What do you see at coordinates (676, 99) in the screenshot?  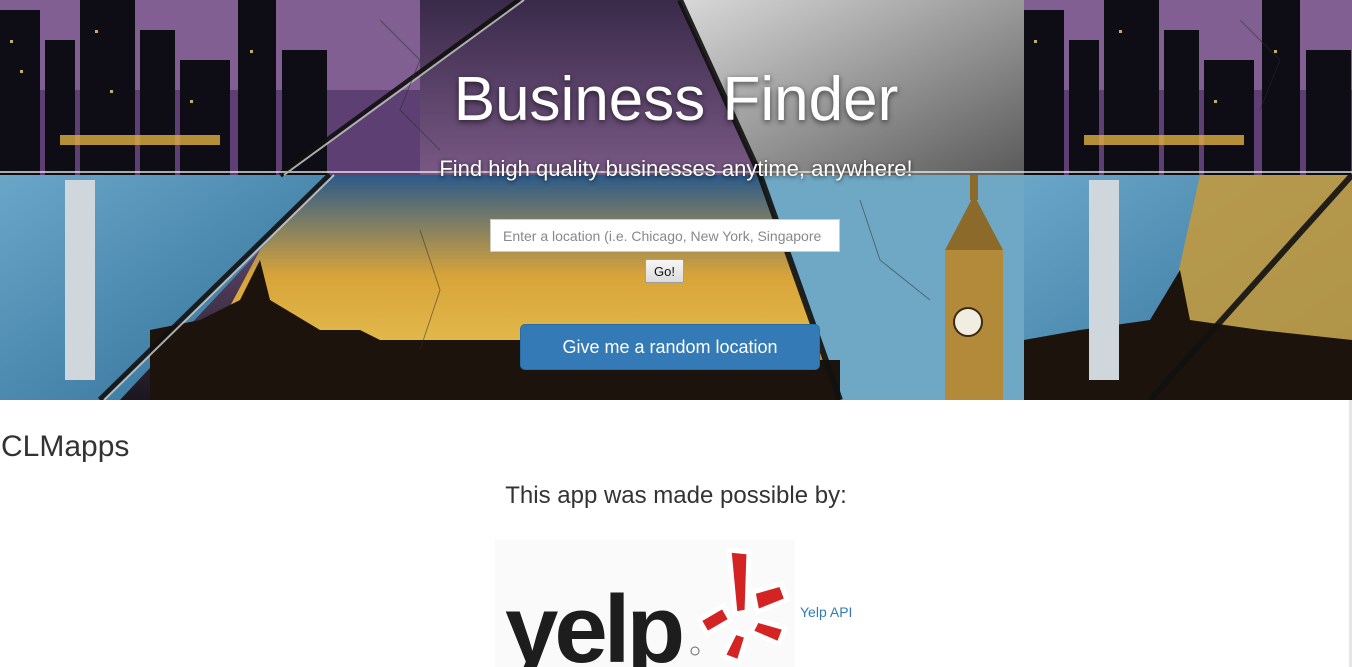 I see `page-title: Business Finder` at bounding box center [676, 99].